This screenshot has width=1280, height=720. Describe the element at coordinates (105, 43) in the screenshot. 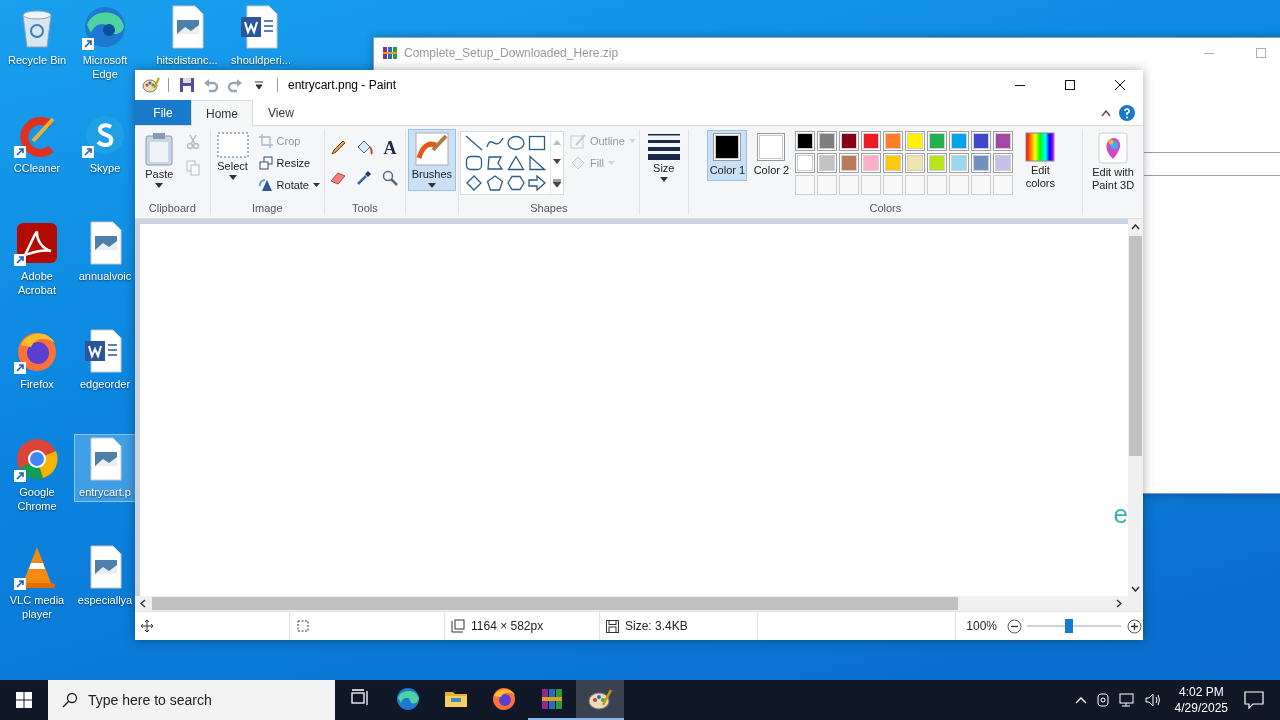

I see `desktop-shortcut: Microsoft Edge` at that location.